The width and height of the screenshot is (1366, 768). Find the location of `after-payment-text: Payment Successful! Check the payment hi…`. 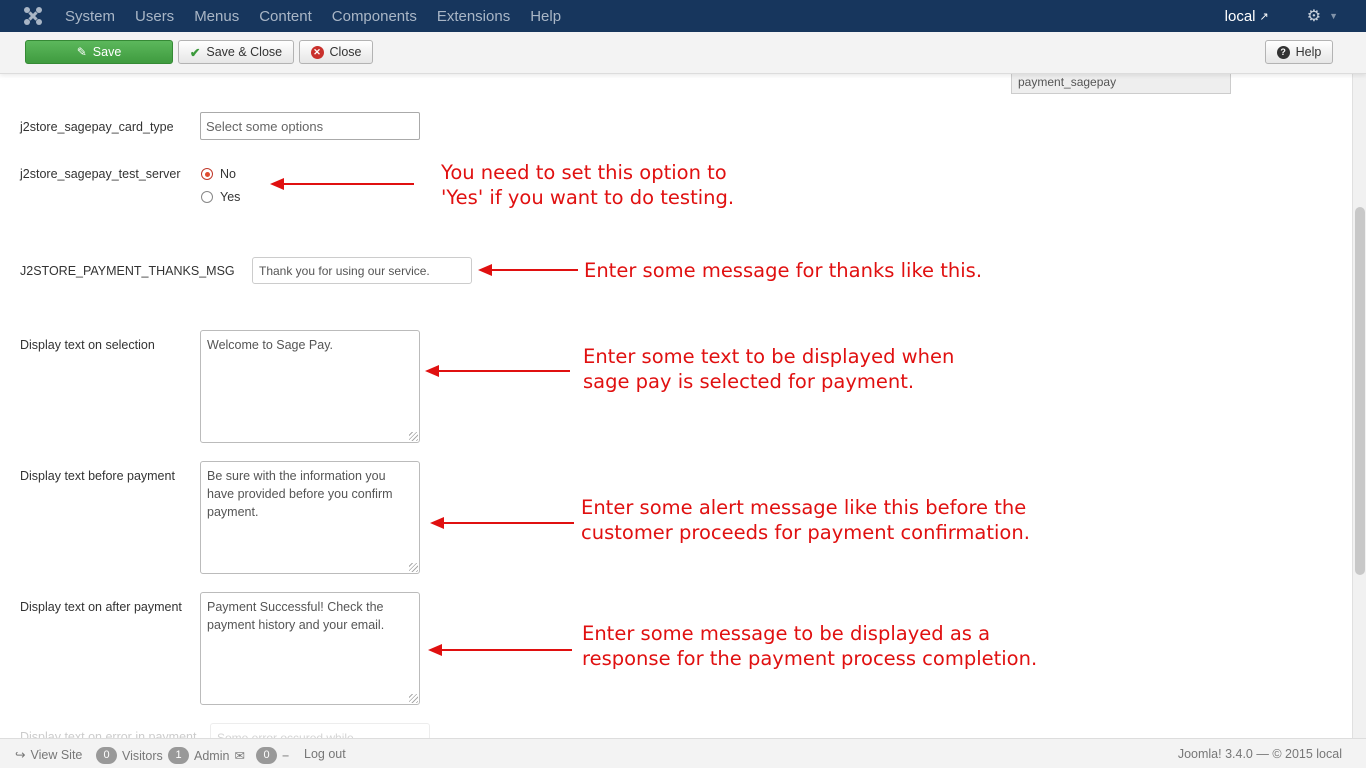

after-payment-text: Payment Successful! Check the payment hi… is located at coordinates (296, 616).